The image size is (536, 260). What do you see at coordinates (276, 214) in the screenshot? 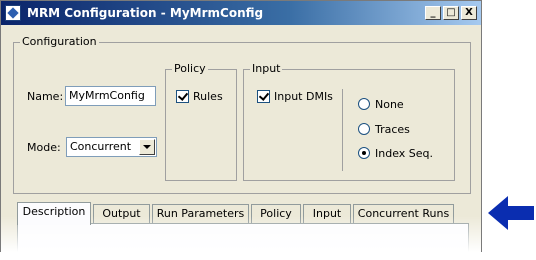
I see `tab-policy: Policy` at bounding box center [276, 214].